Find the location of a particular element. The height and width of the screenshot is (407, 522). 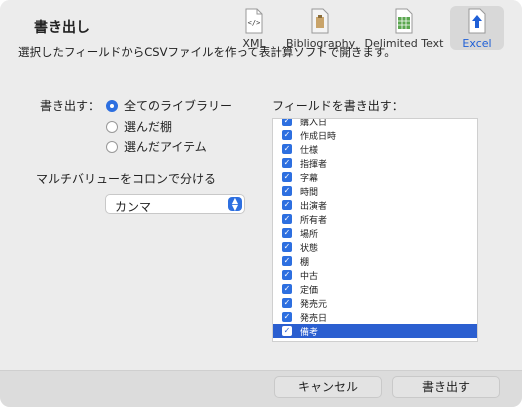

radio-selected-indicator is located at coordinates (112, 106).